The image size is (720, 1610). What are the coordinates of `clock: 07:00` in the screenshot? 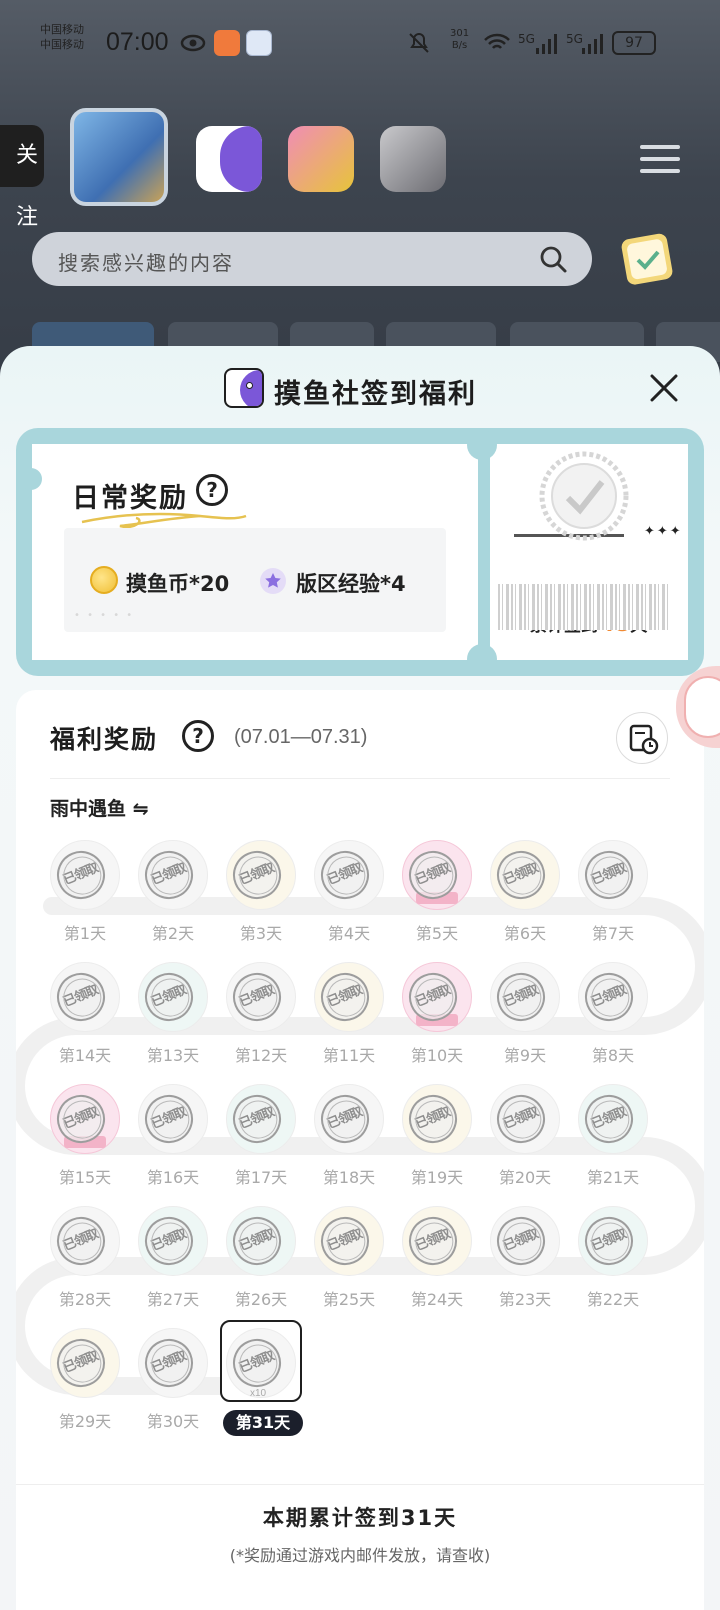 It's located at (137, 42).